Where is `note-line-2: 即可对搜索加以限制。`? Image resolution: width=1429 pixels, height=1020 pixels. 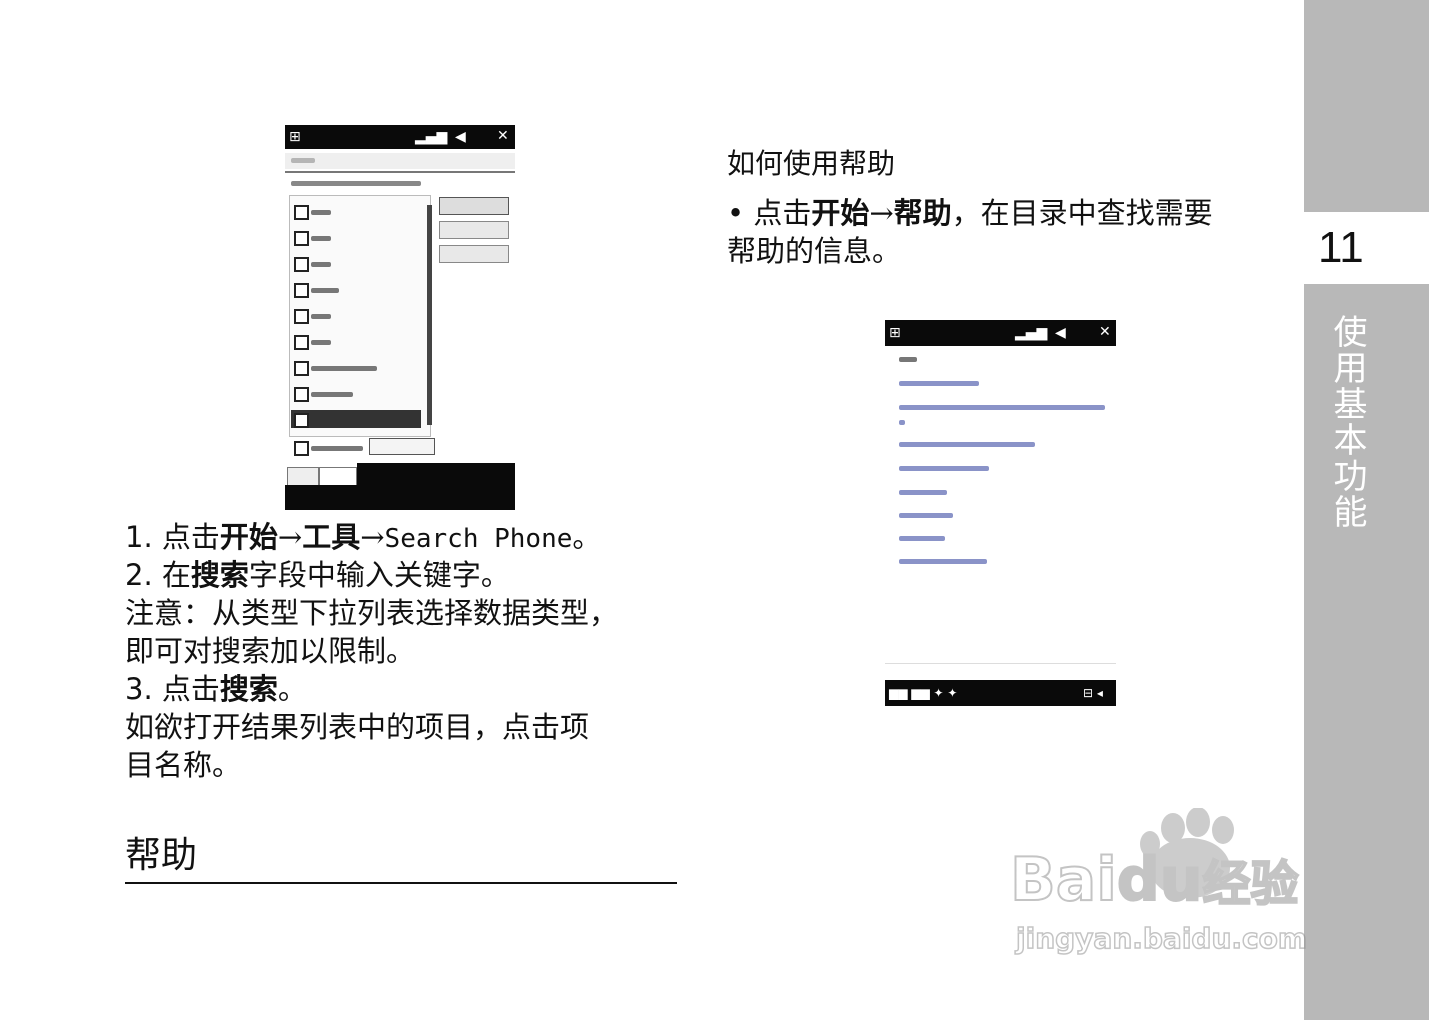 note-line-2: 即可对搜索加以限制。 is located at coordinates (270, 651).